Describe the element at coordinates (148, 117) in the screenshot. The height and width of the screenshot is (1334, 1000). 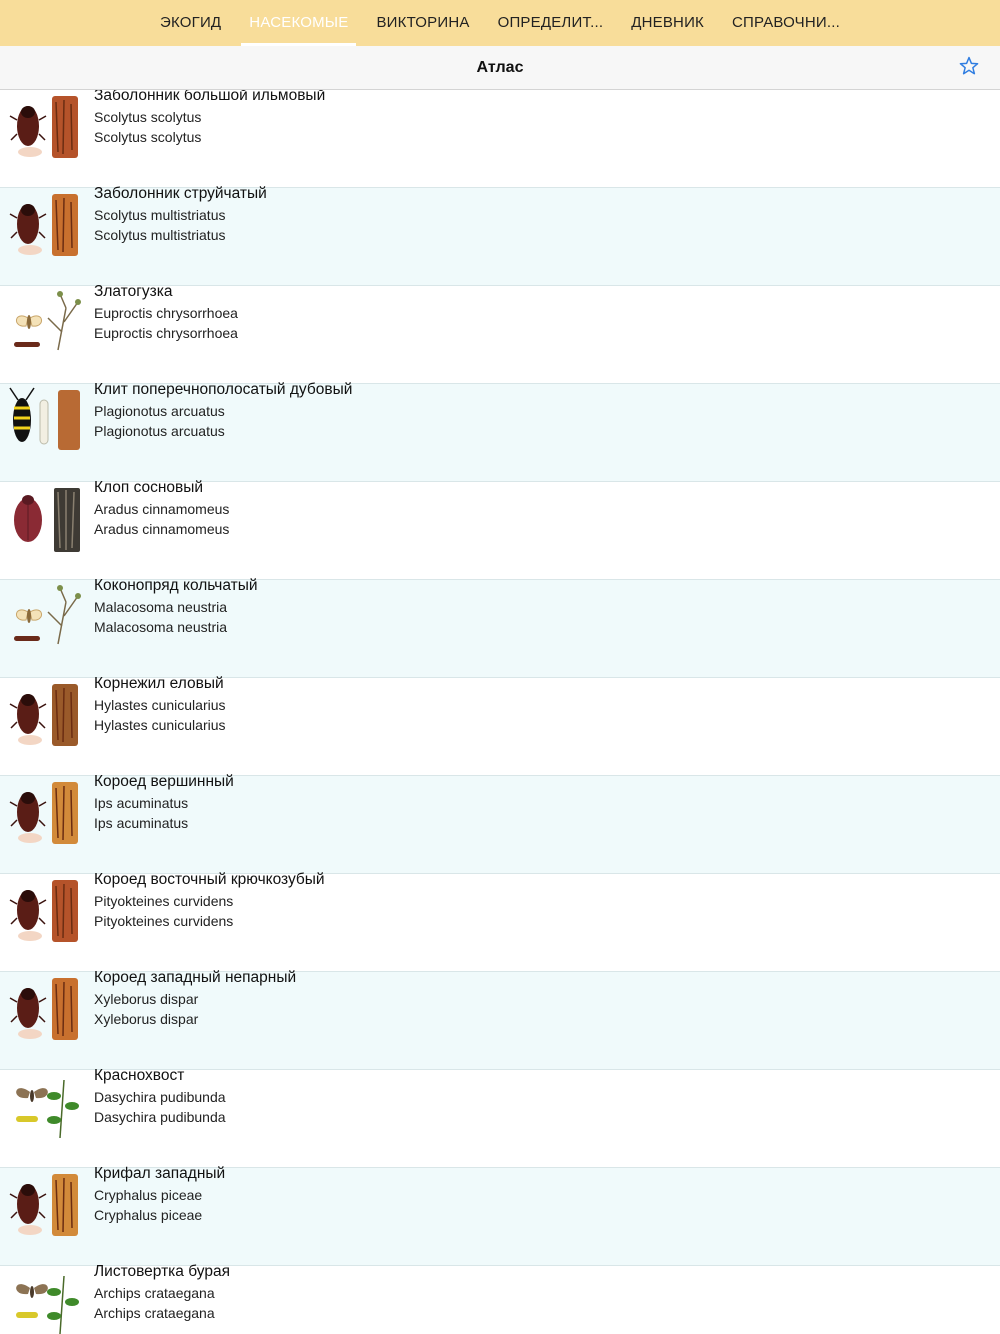
I see `latin-name: Scolytus scolytus` at that location.